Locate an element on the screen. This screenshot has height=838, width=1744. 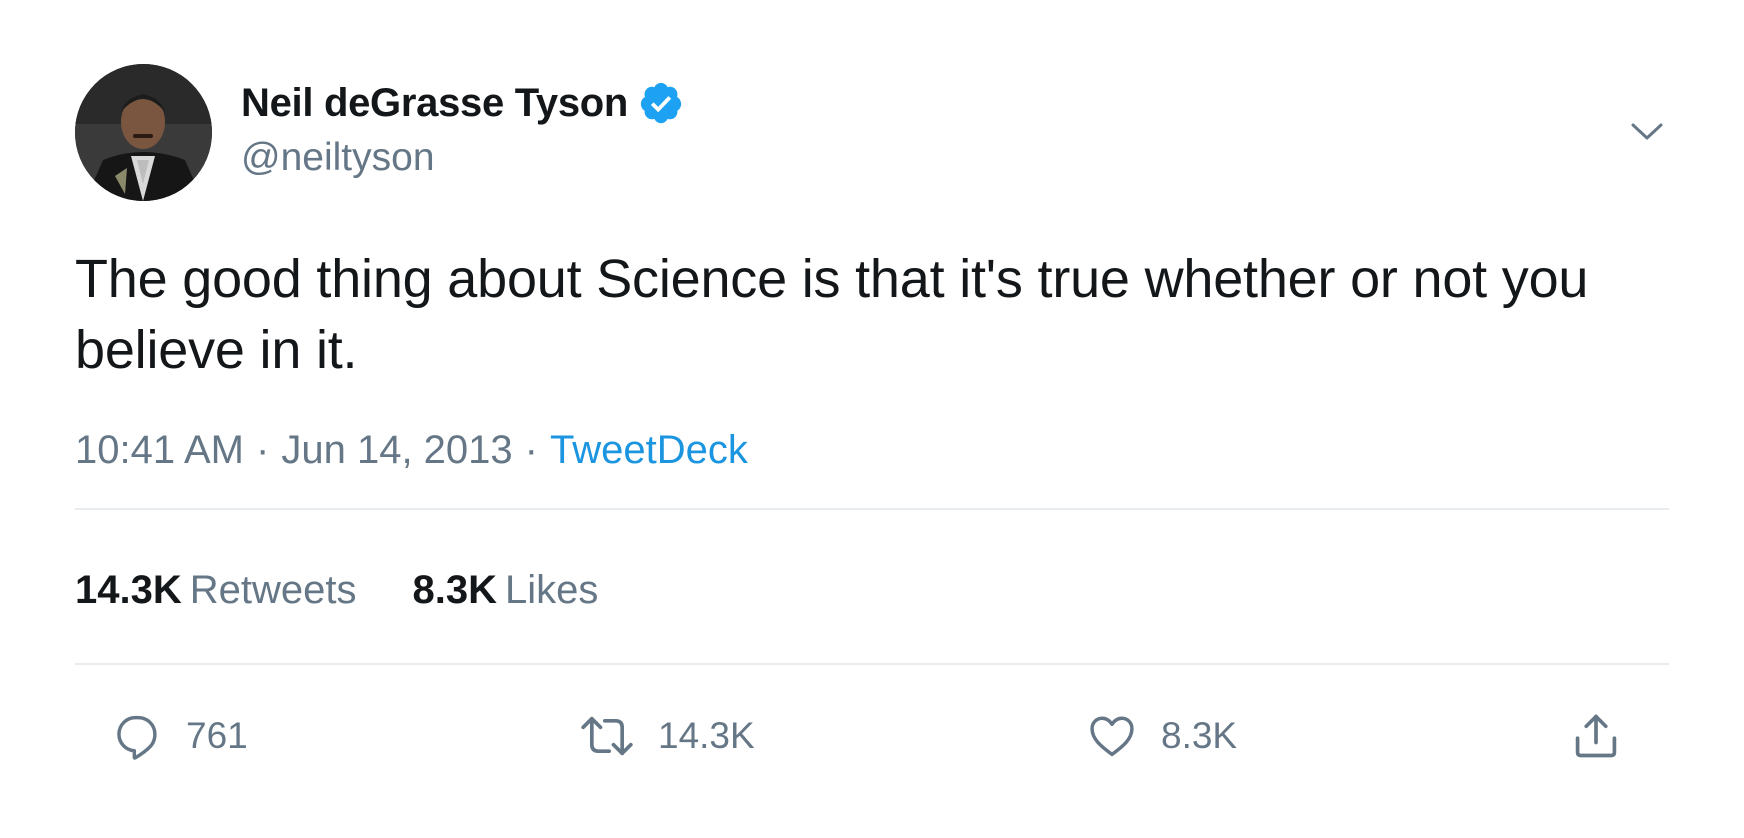
more-options-button is located at coordinates (1647, 131).